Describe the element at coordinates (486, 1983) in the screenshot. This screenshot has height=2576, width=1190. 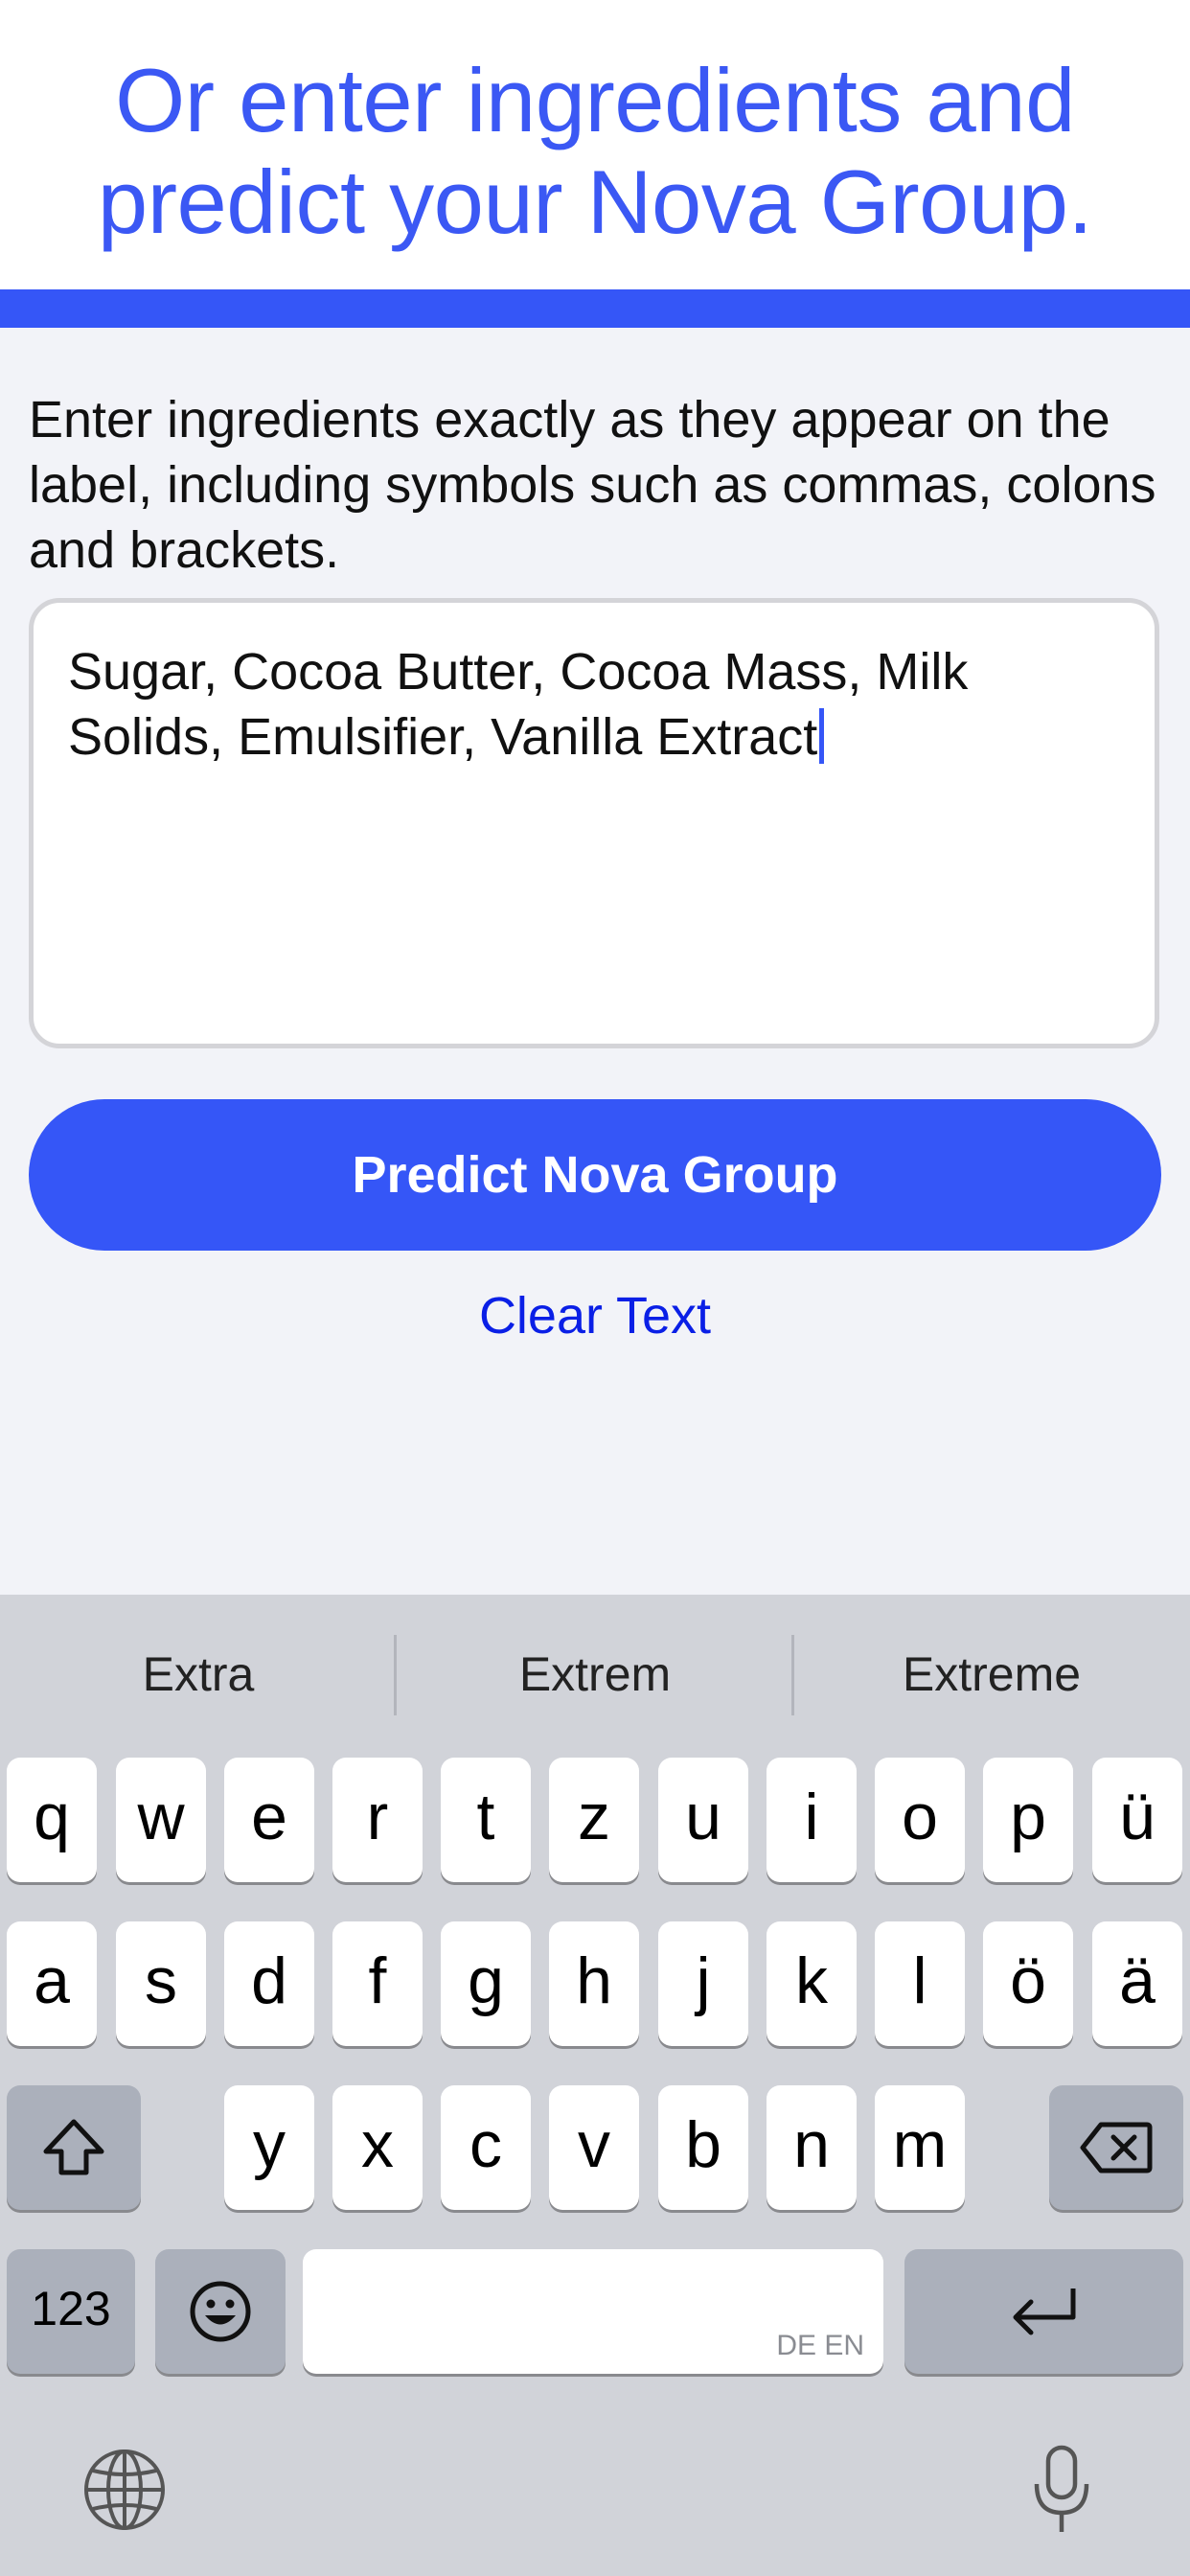
I see `key-g: g` at that location.